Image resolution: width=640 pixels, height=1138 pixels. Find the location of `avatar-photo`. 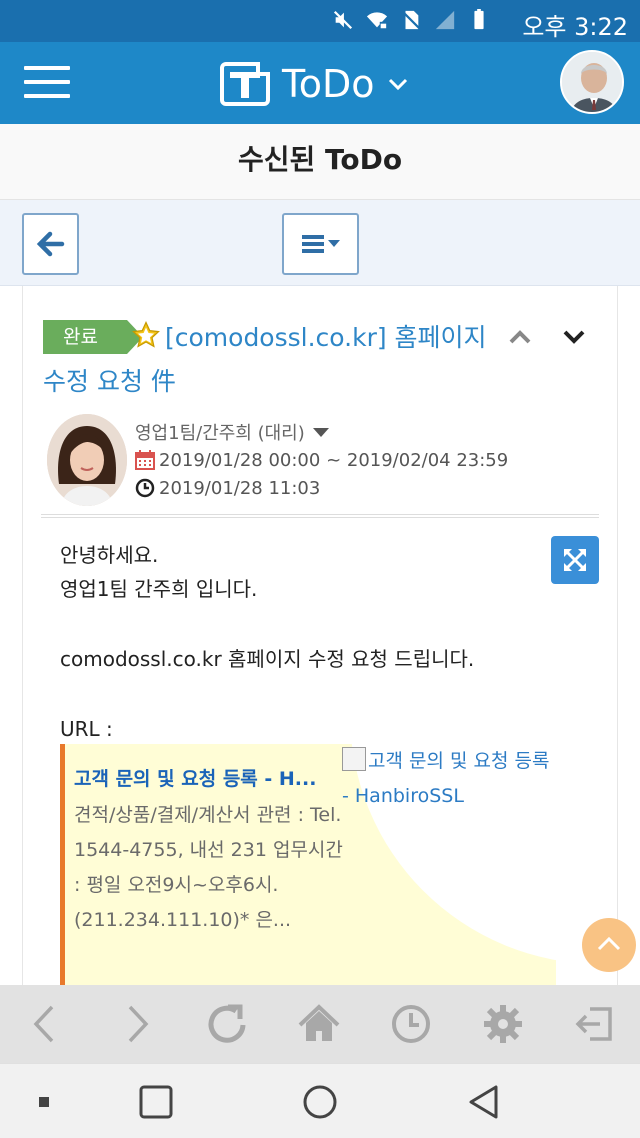

avatar-photo is located at coordinates (592, 82).